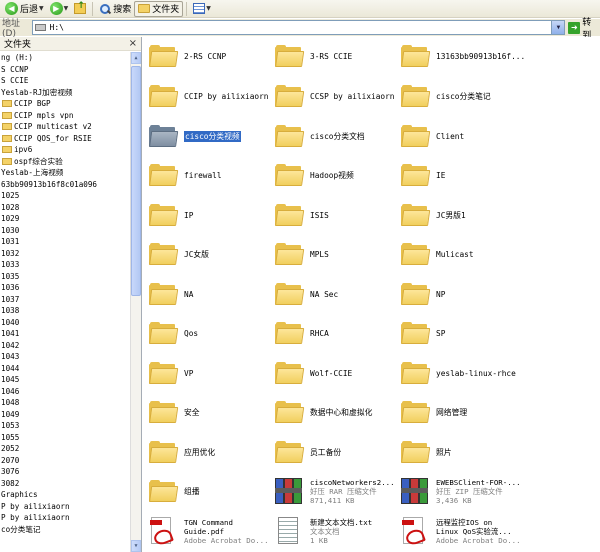  What do you see at coordinates (65, 380) in the screenshot?
I see `sidebar-tree-item: 1045` at bounding box center [65, 380].